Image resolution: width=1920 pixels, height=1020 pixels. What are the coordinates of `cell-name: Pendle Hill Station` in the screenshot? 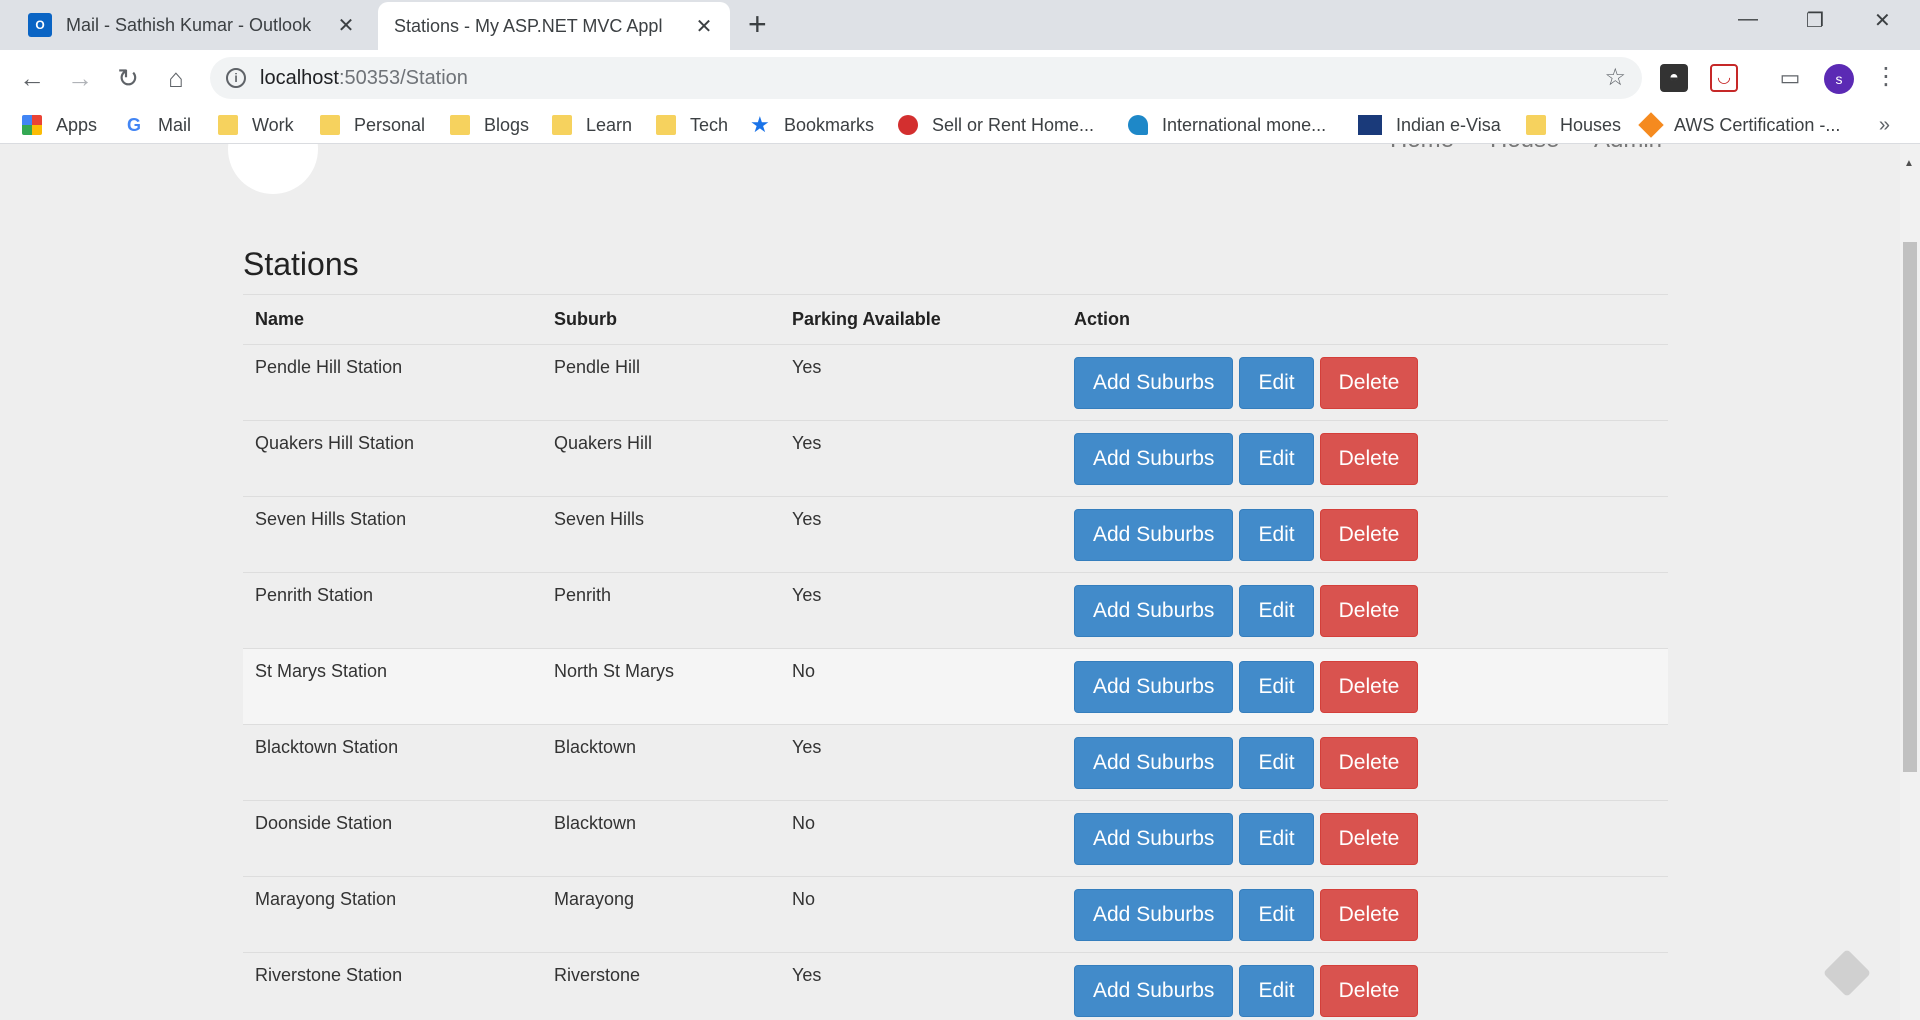 It's located at (392, 382).